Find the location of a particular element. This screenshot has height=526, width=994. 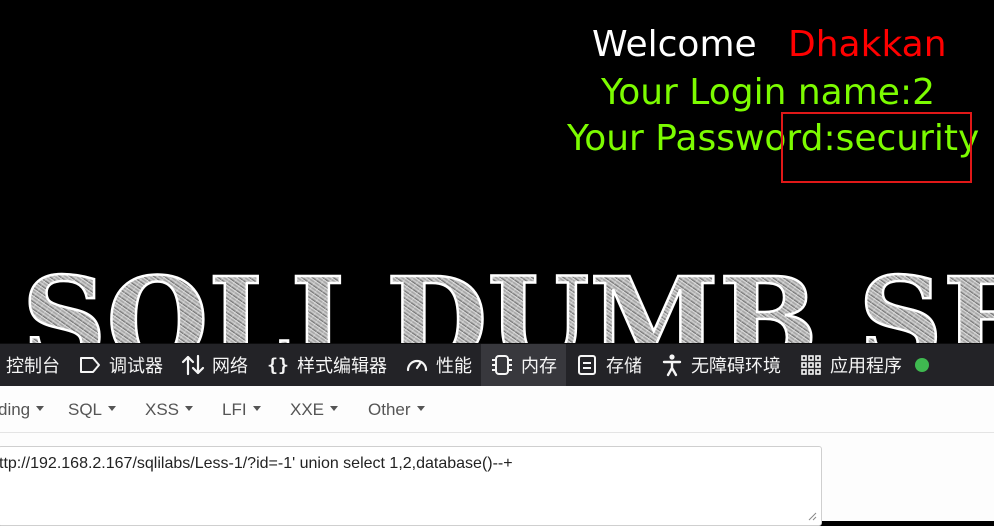

menu-label: XSS is located at coordinates (162, 409).